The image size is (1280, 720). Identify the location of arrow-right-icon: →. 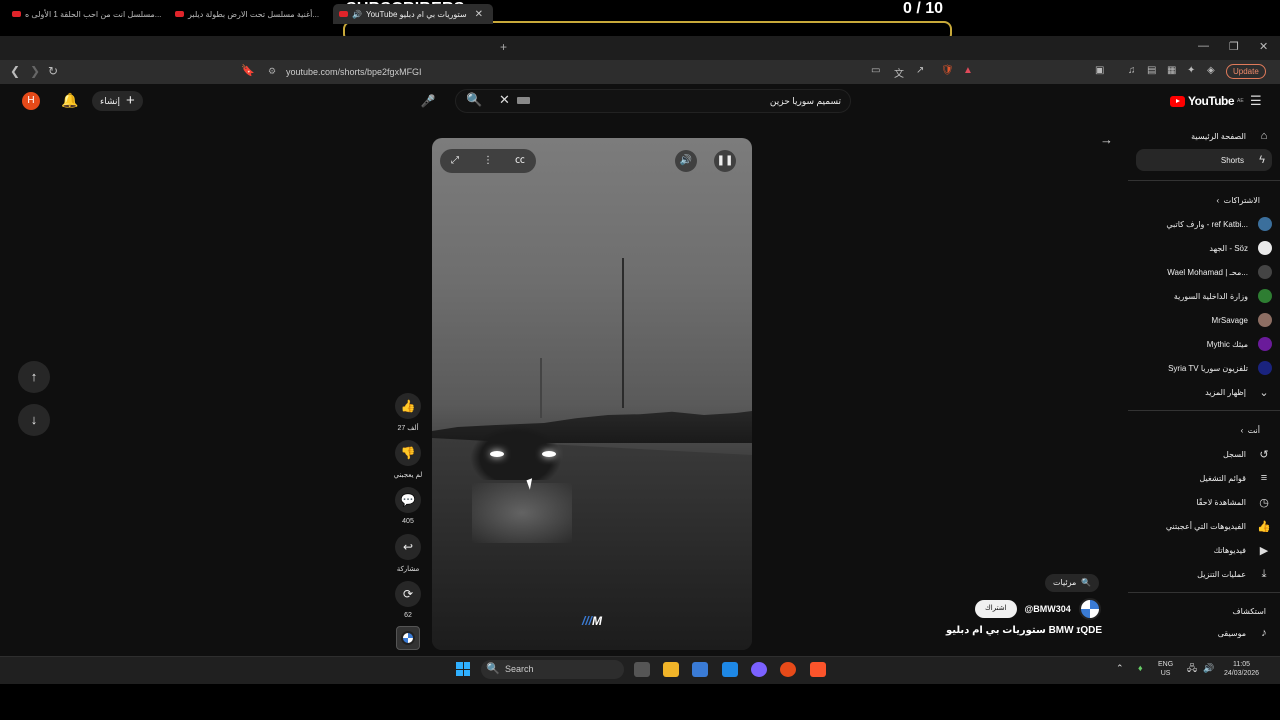
(1106, 139).